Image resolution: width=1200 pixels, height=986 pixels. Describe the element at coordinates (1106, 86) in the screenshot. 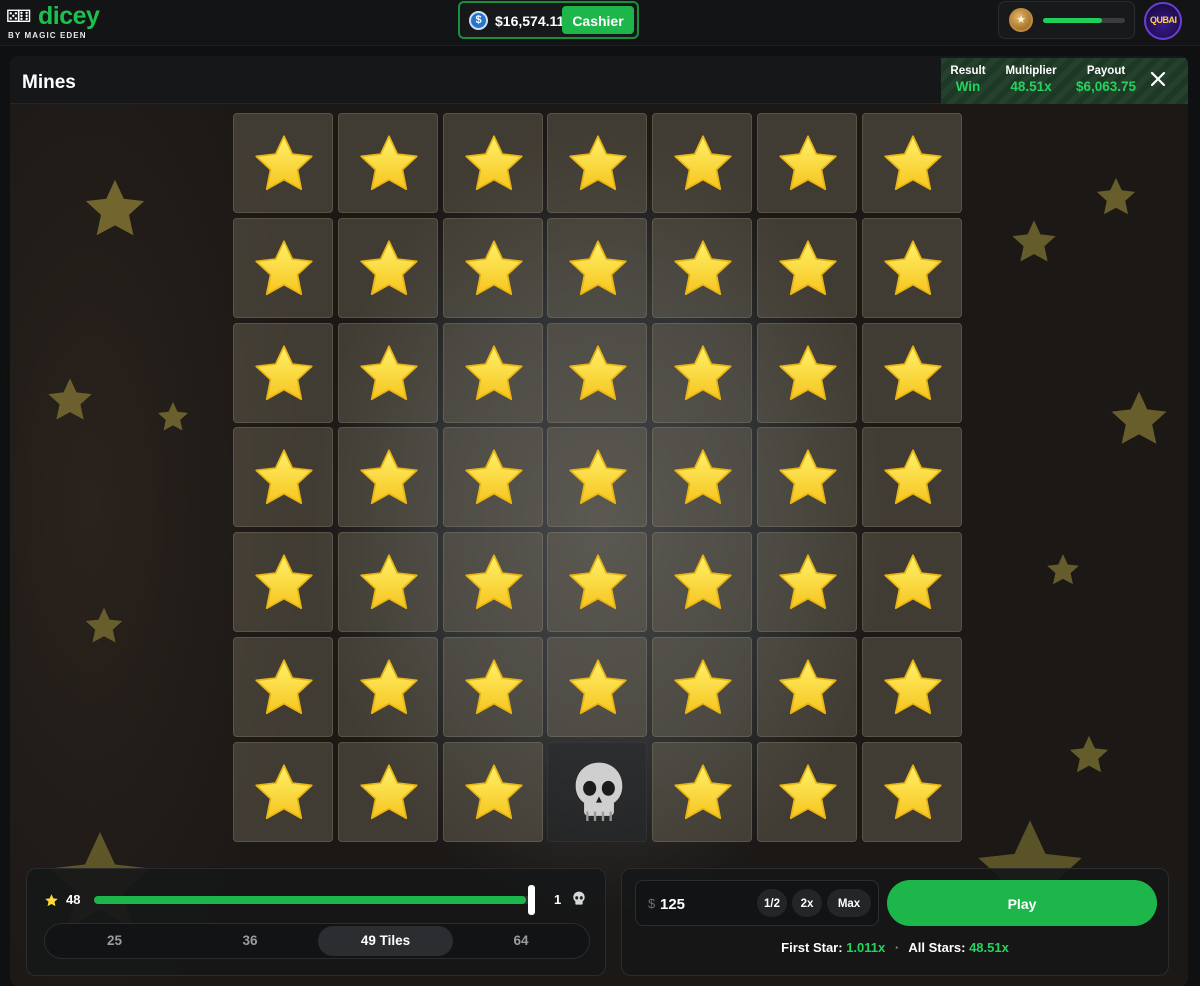

I see `payout-value: $6,063.75` at that location.